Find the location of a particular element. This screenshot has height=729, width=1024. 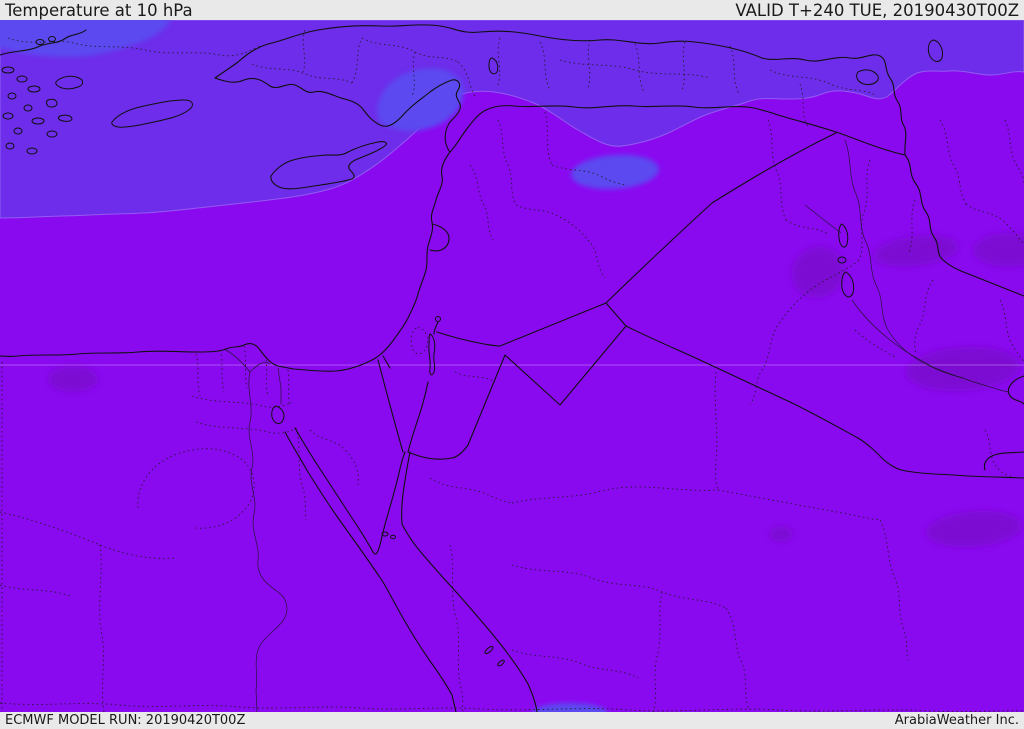

model-run-label: ECMWF MODEL RUN: 20190420T00Z is located at coordinates (125, 720).